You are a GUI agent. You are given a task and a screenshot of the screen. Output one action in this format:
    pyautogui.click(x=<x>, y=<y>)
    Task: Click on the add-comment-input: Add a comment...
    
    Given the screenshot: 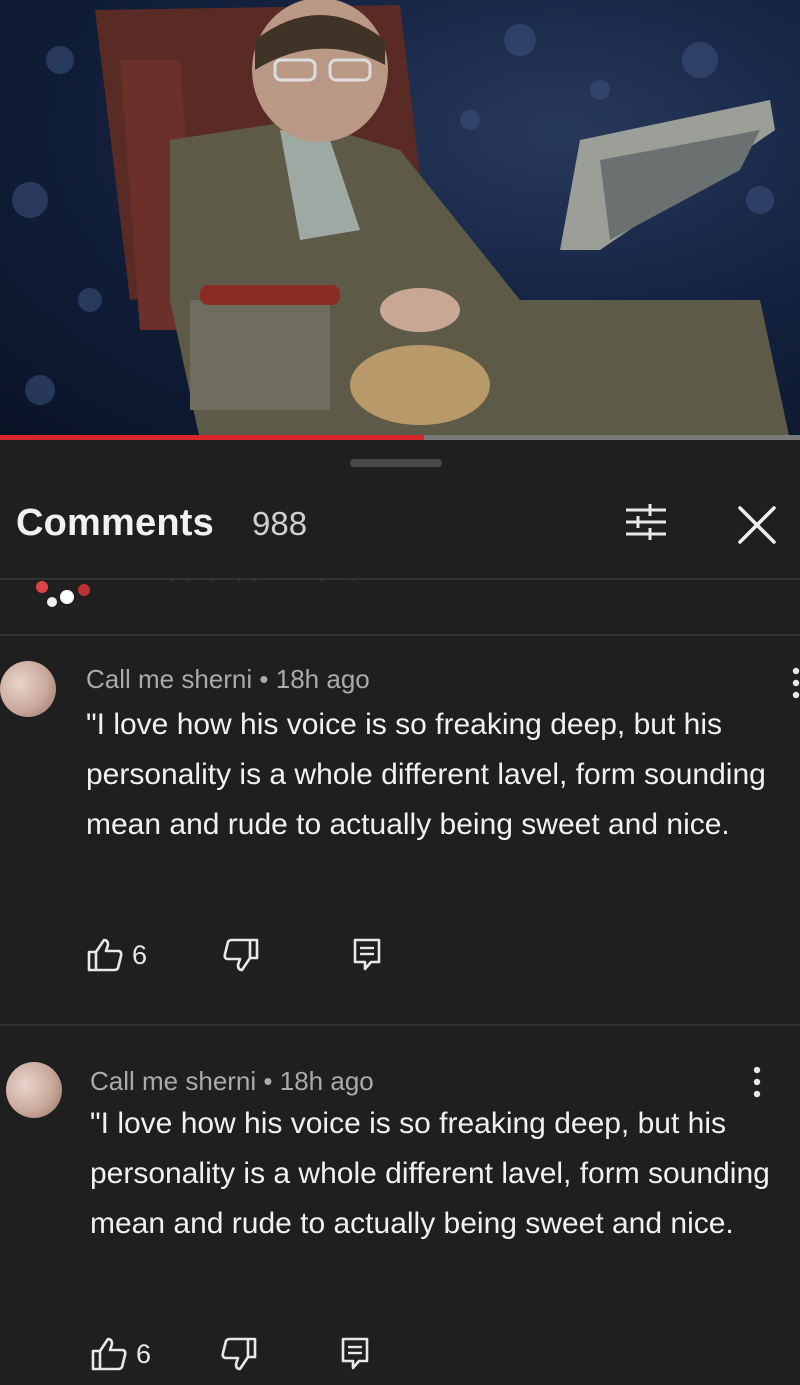 What is the action you would take?
    pyautogui.click(x=262, y=584)
    